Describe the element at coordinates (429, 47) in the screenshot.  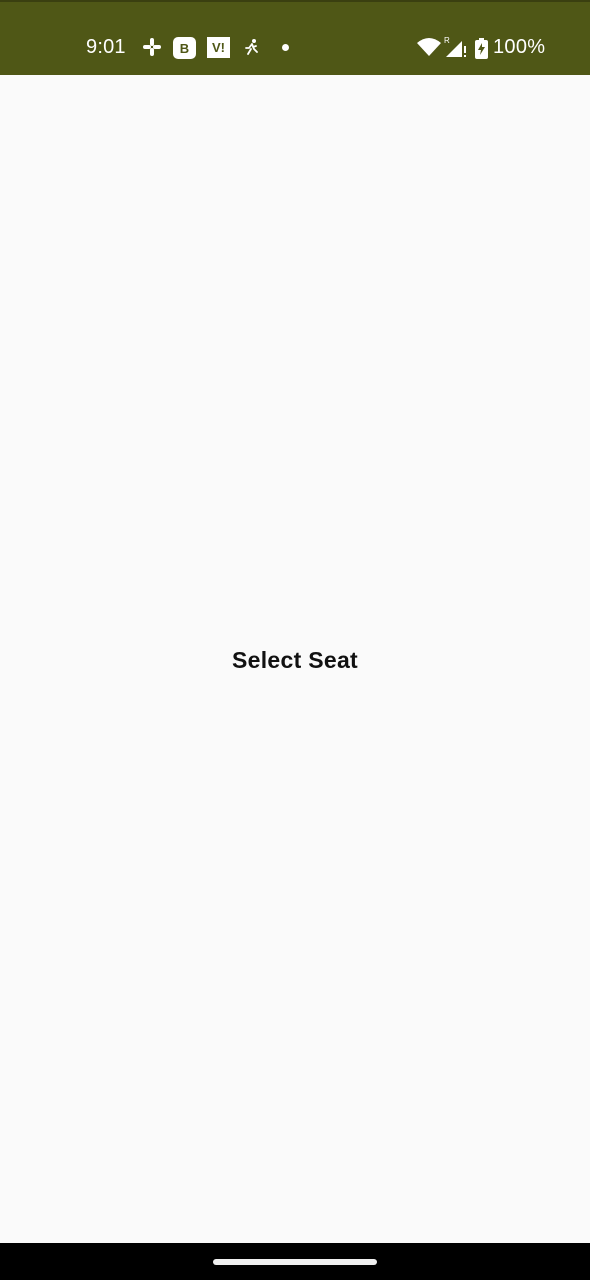
I see `wifi-icon` at that location.